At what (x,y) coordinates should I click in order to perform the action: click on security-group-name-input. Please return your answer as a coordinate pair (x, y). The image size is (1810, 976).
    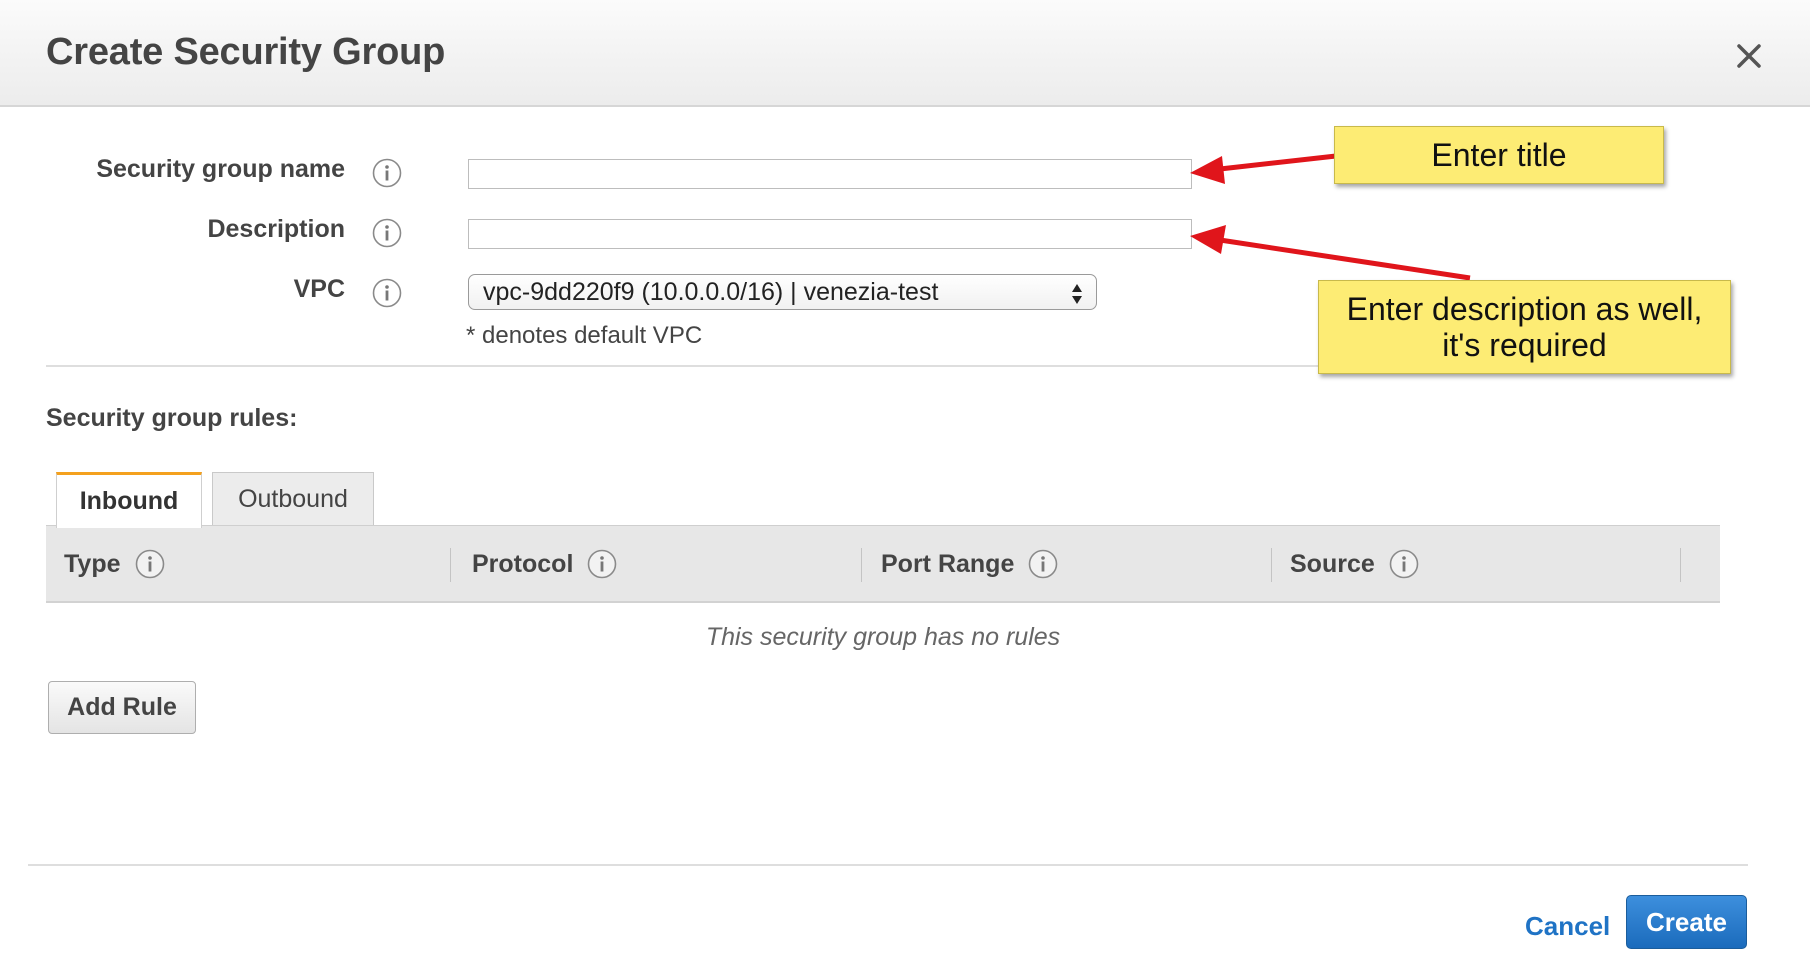
    Looking at the image, I should click on (830, 174).